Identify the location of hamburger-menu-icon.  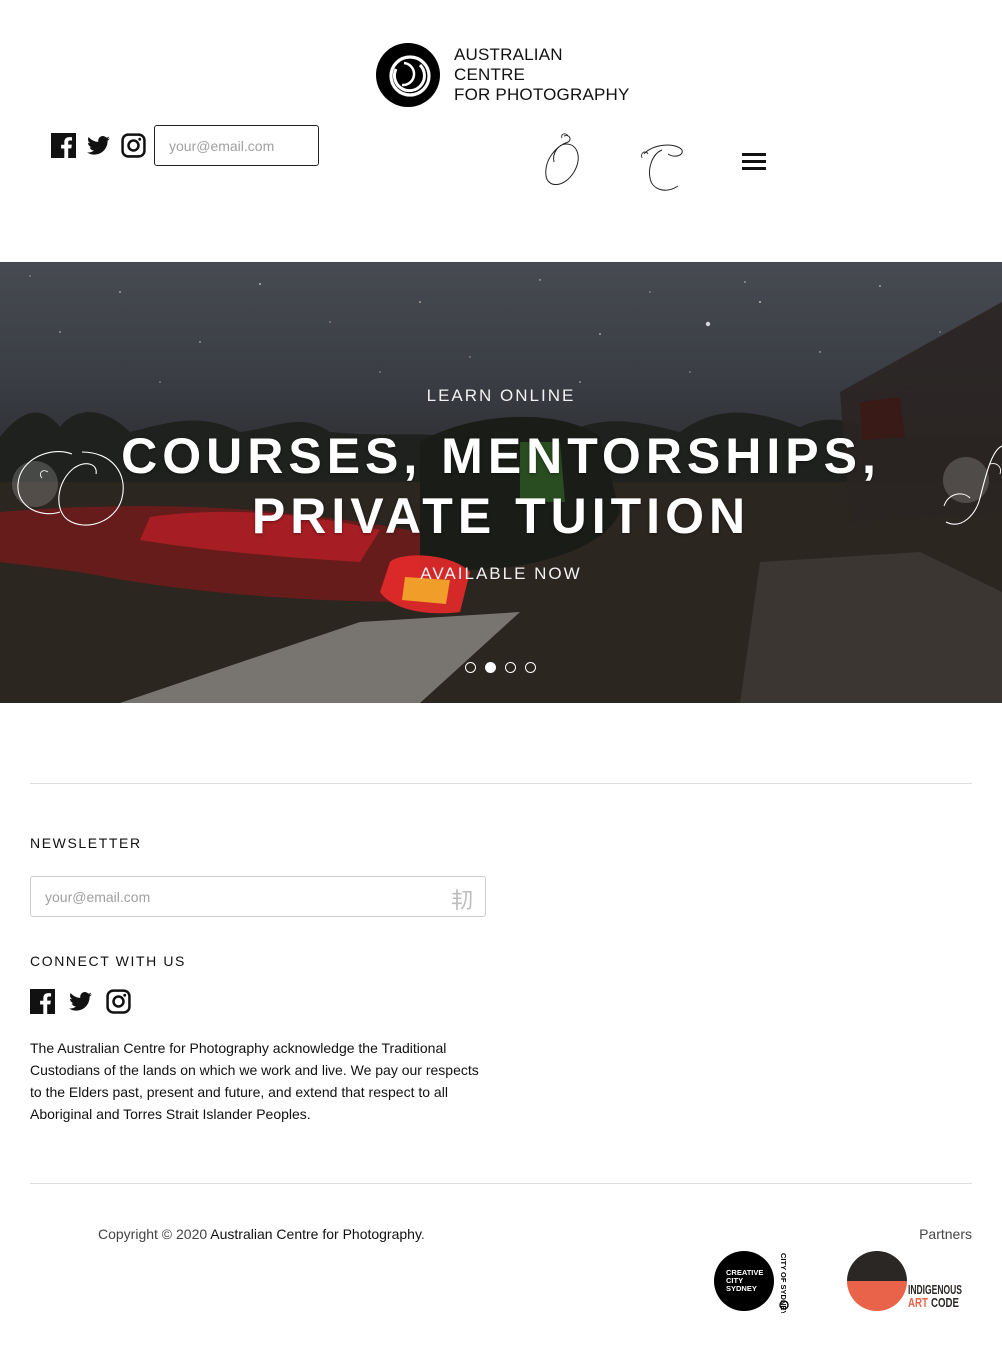
(754, 161).